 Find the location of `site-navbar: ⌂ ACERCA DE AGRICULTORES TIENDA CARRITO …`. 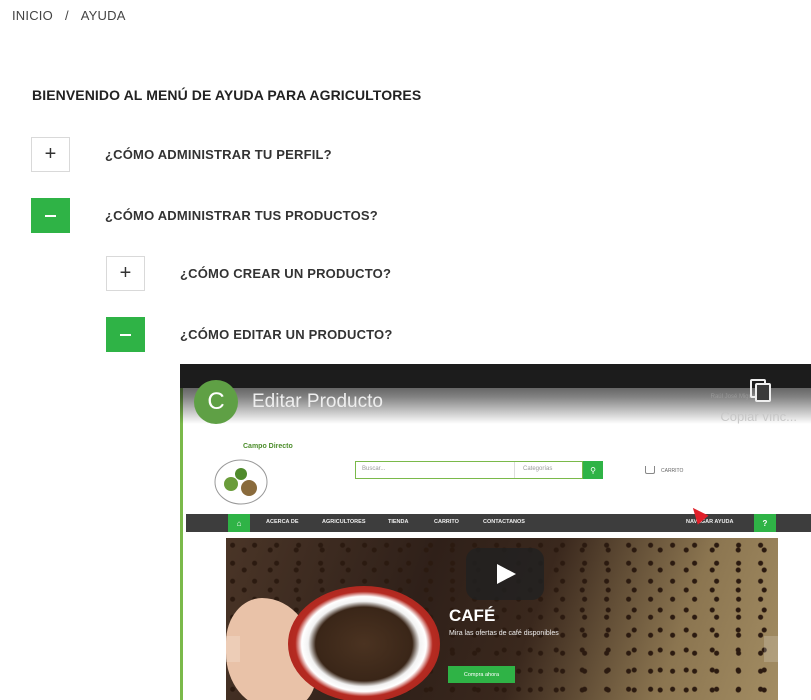

site-navbar: ⌂ ACERCA DE AGRICULTORES TIENDA CARRITO … is located at coordinates (498, 523).